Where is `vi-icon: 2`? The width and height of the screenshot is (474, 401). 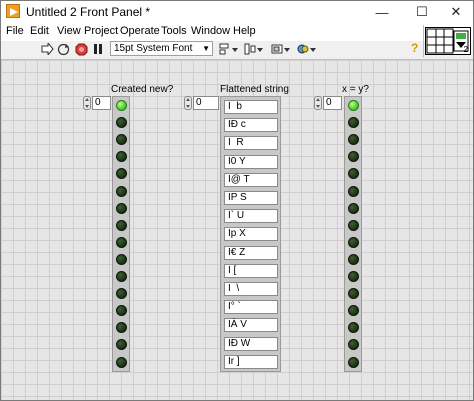 vi-icon: 2 is located at coordinates (448, 41).